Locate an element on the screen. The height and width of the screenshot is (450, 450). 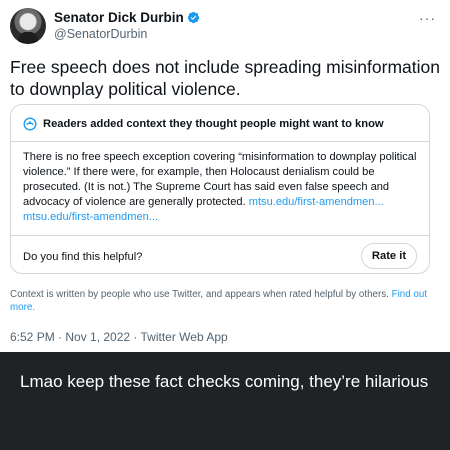
verified-badge-icon is located at coordinates (193, 17).